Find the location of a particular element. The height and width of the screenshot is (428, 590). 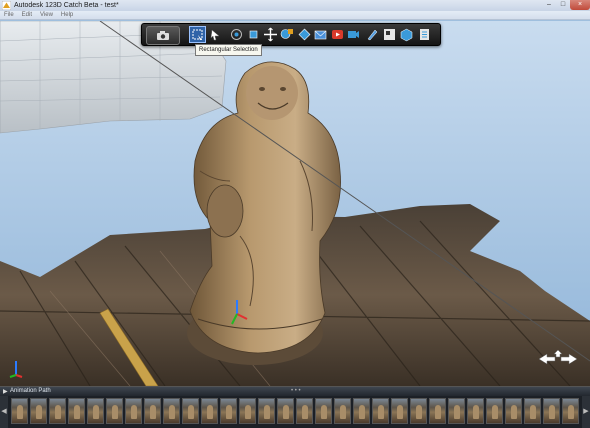

resize-grip: • • • is located at coordinates (296, 391).